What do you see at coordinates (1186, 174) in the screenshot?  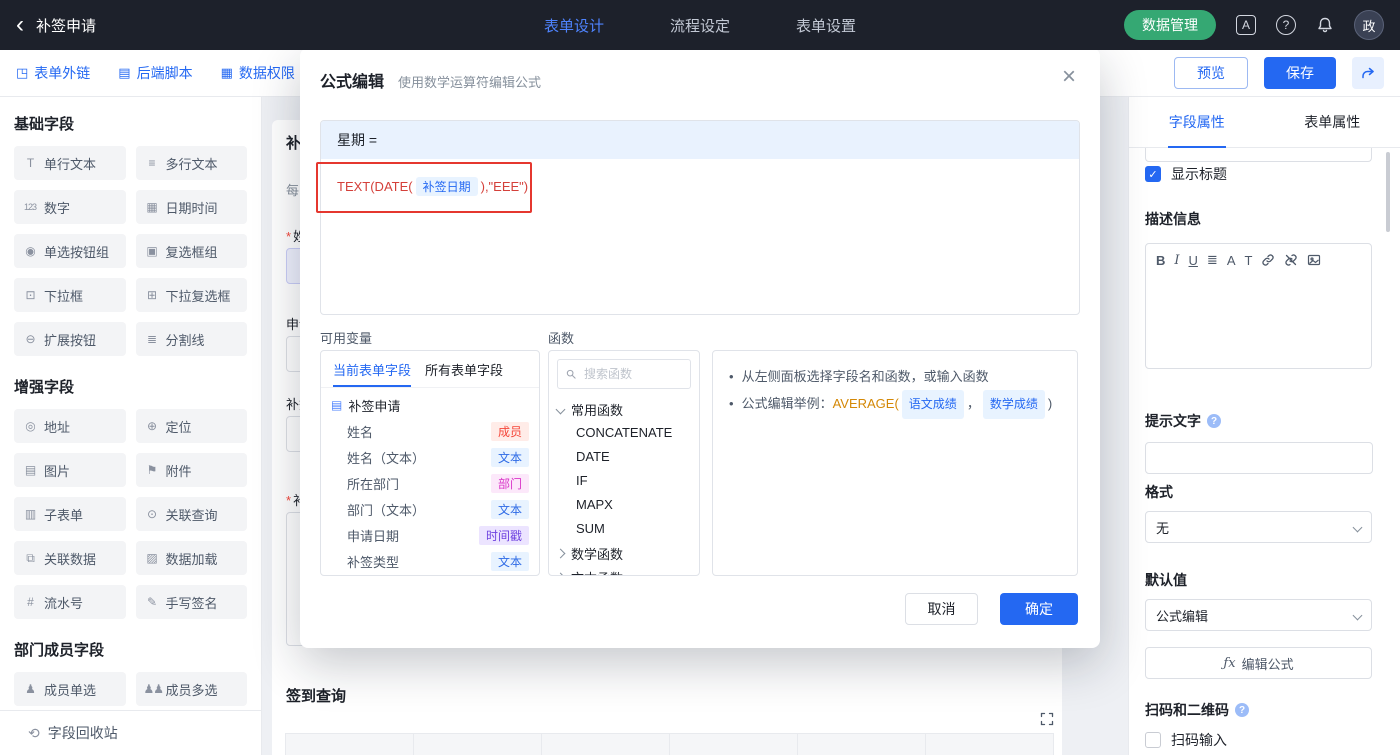 I see `show-title-checkbox: ✓ 显示标题` at bounding box center [1186, 174].